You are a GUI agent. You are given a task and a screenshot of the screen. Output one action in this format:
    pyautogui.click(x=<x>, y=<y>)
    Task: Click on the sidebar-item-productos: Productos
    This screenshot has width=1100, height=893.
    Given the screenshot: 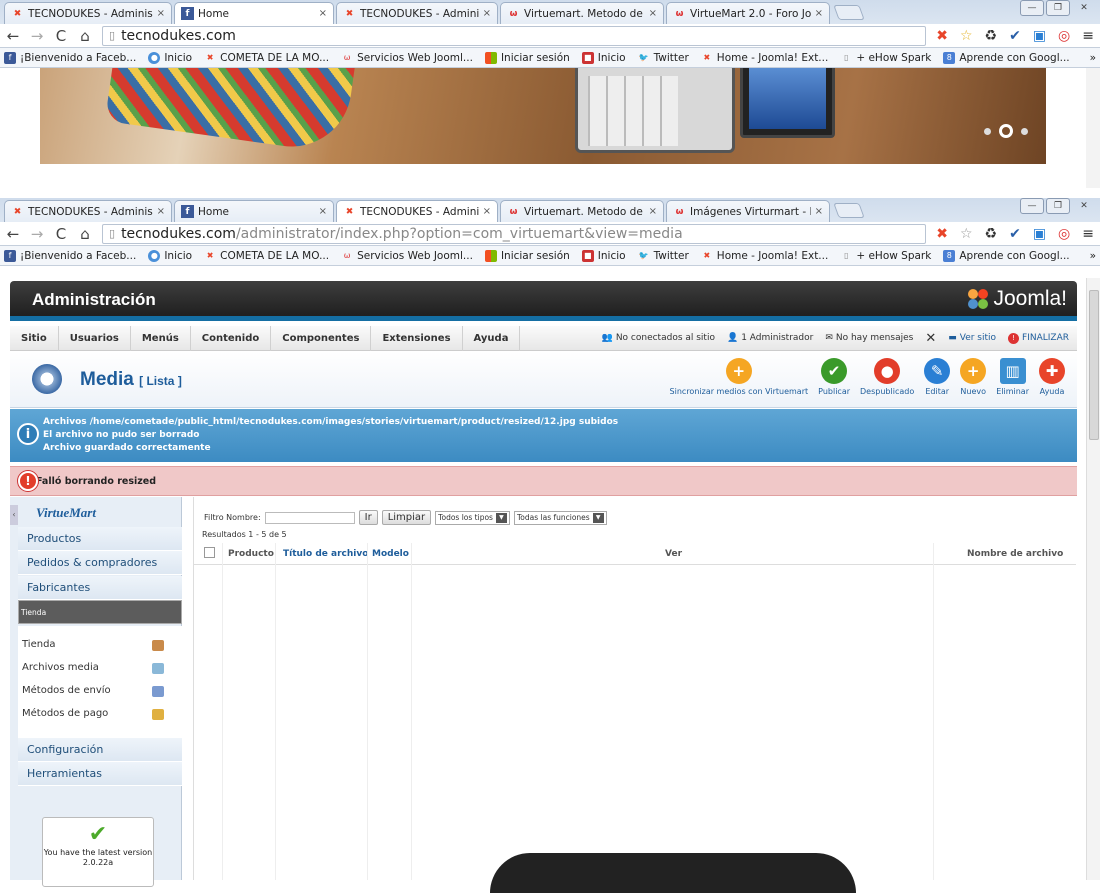 What is the action you would take?
    pyautogui.click(x=100, y=539)
    